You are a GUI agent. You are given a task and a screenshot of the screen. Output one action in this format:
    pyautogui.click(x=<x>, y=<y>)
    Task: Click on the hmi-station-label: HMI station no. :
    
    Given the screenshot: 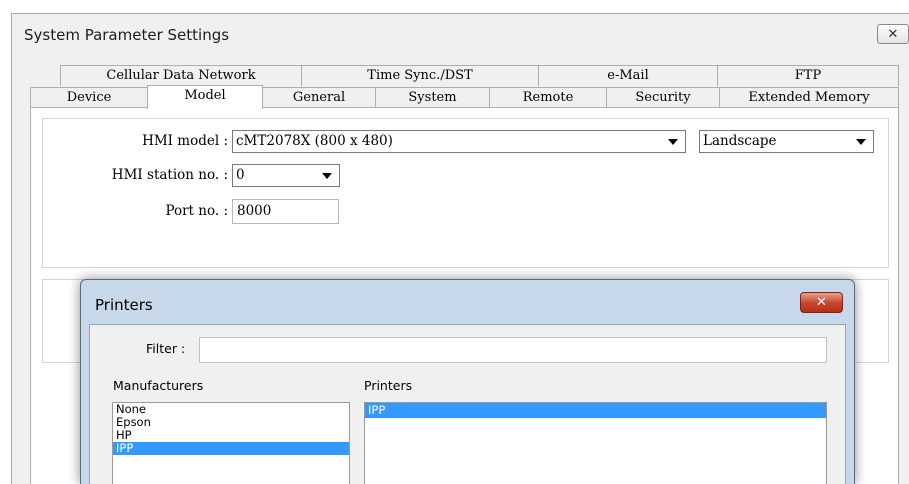 What is the action you would take?
    pyautogui.click(x=169, y=175)
    